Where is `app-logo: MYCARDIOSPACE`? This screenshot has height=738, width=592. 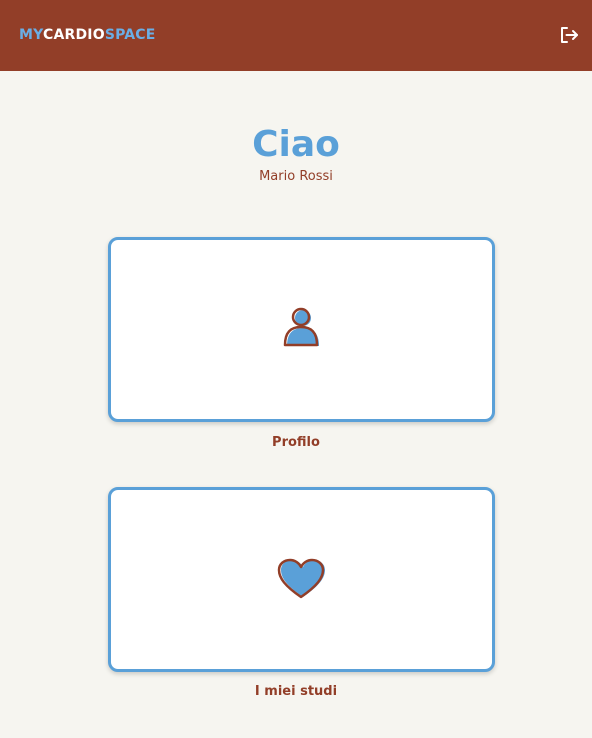
app-logo: MYCARDIOSPACE is located at coordinates (87, 35).